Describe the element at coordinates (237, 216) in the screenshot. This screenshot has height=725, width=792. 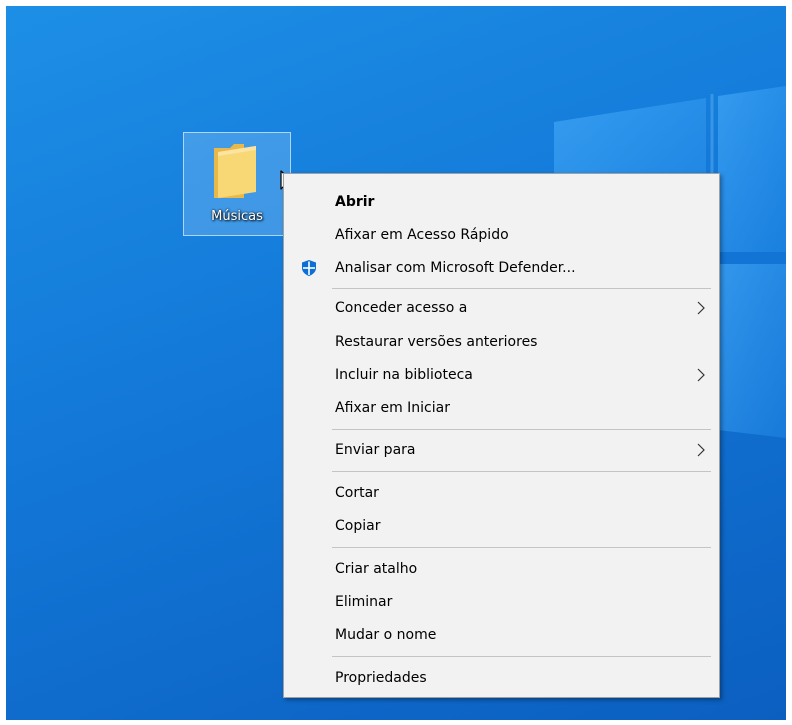
I see `desktop-icon-label: Músicas` at that location.